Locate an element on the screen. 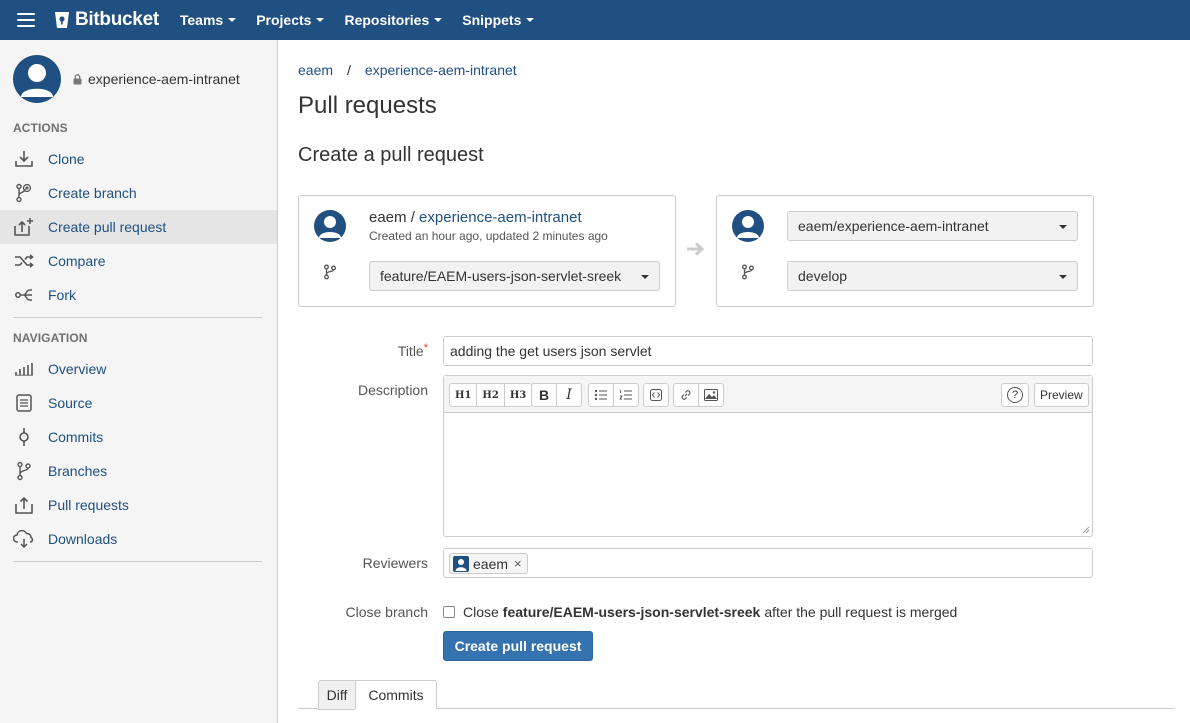  sidebar-item-label: Create branch is located at coordinates (92, 193).